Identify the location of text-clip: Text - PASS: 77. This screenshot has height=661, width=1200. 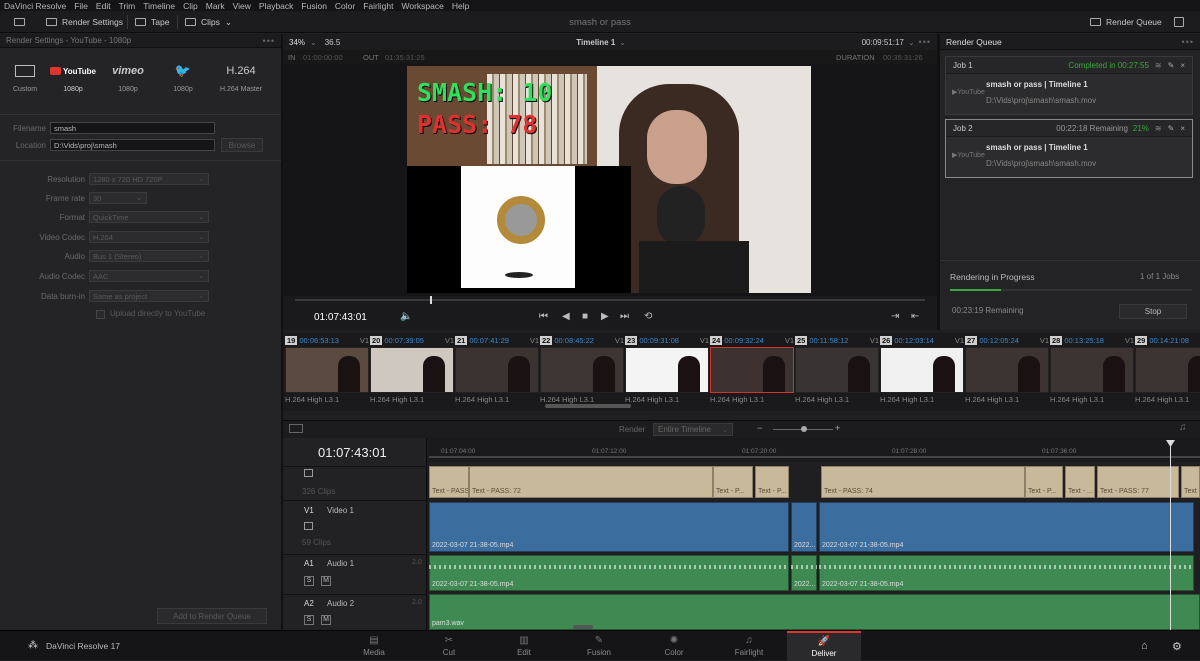
(1138, 482).